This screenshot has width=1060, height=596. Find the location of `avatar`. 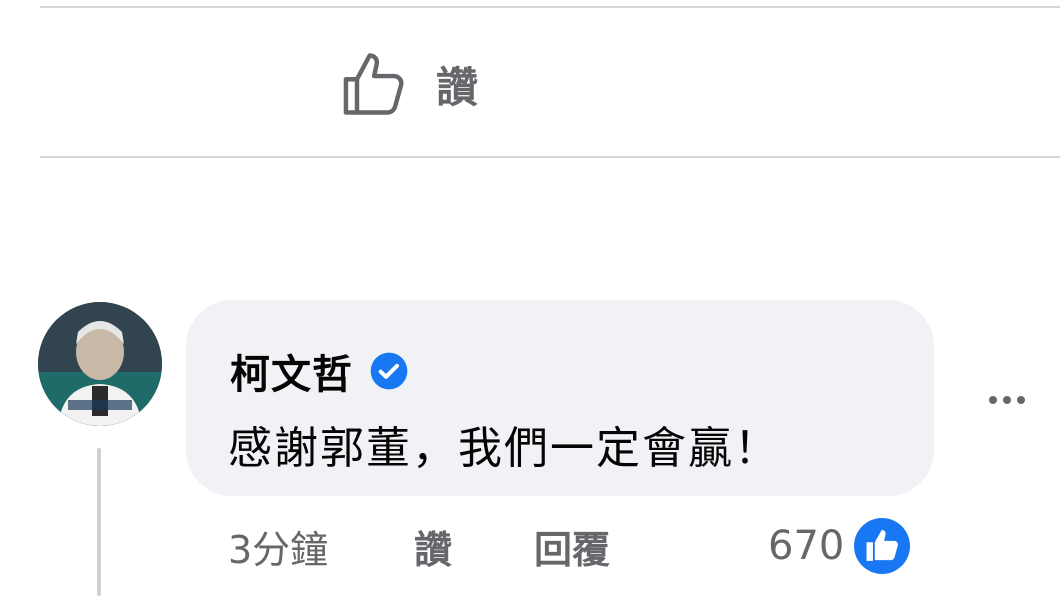

avatar is located at coordinates (100, 364).